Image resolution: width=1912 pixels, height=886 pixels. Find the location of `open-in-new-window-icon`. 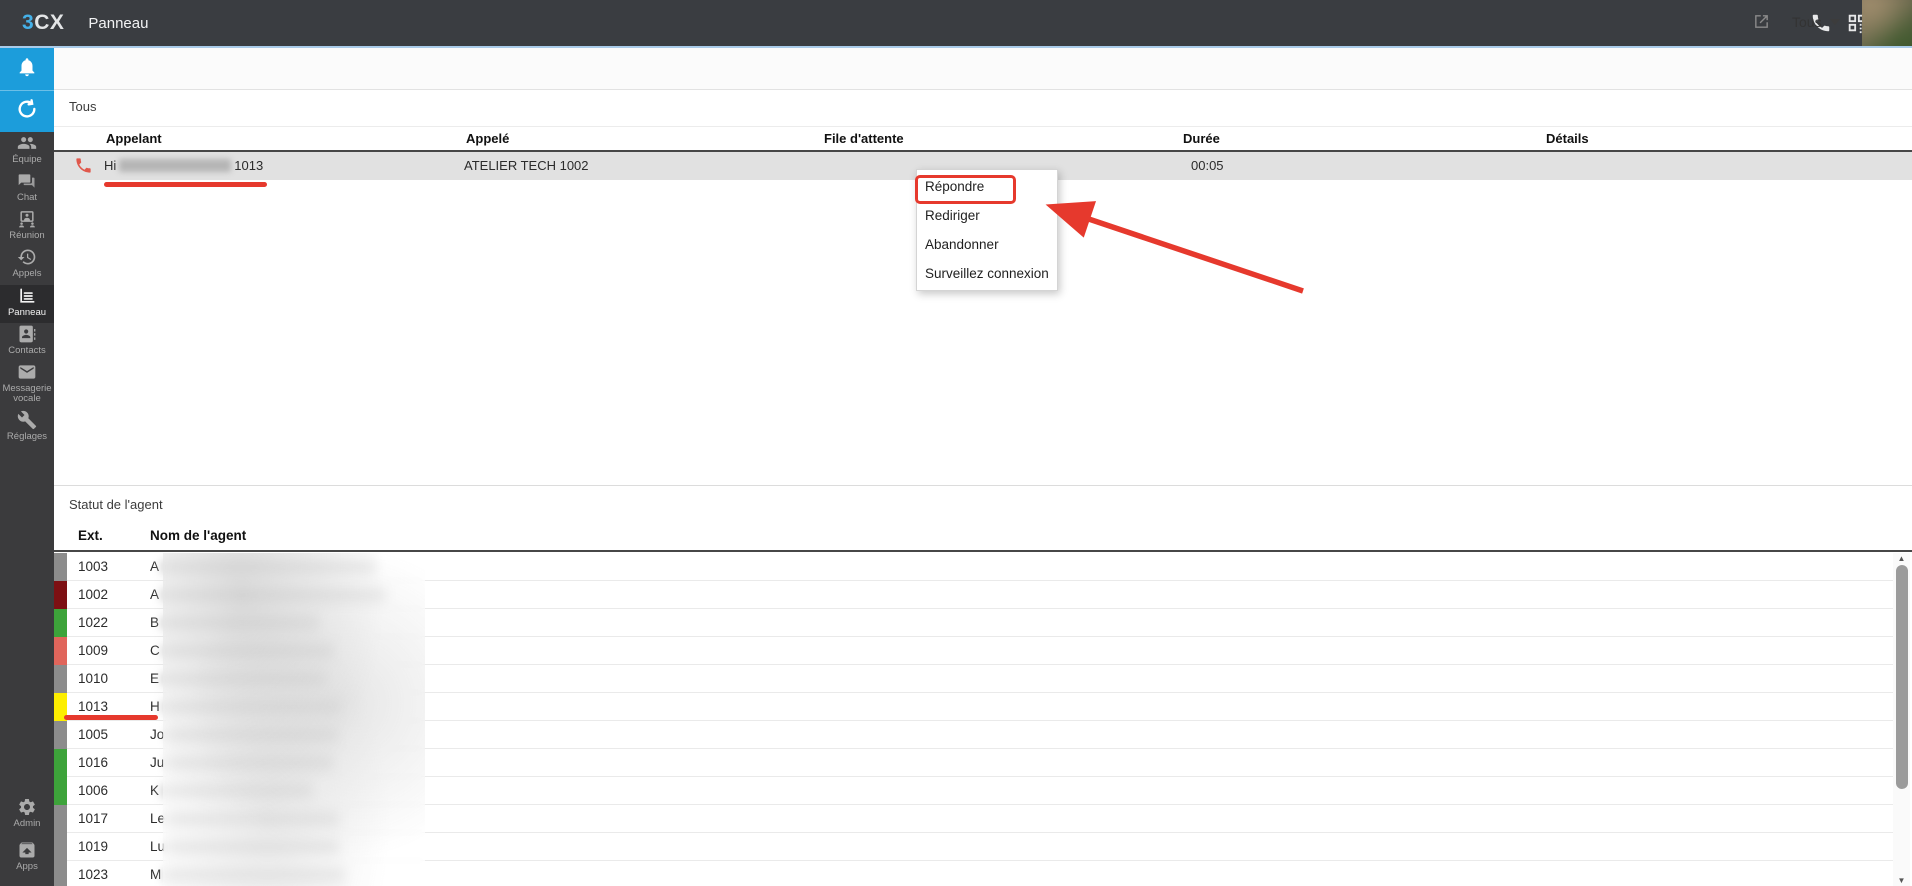

open-in-new-window-icon is located at coordinates (1761, 21).